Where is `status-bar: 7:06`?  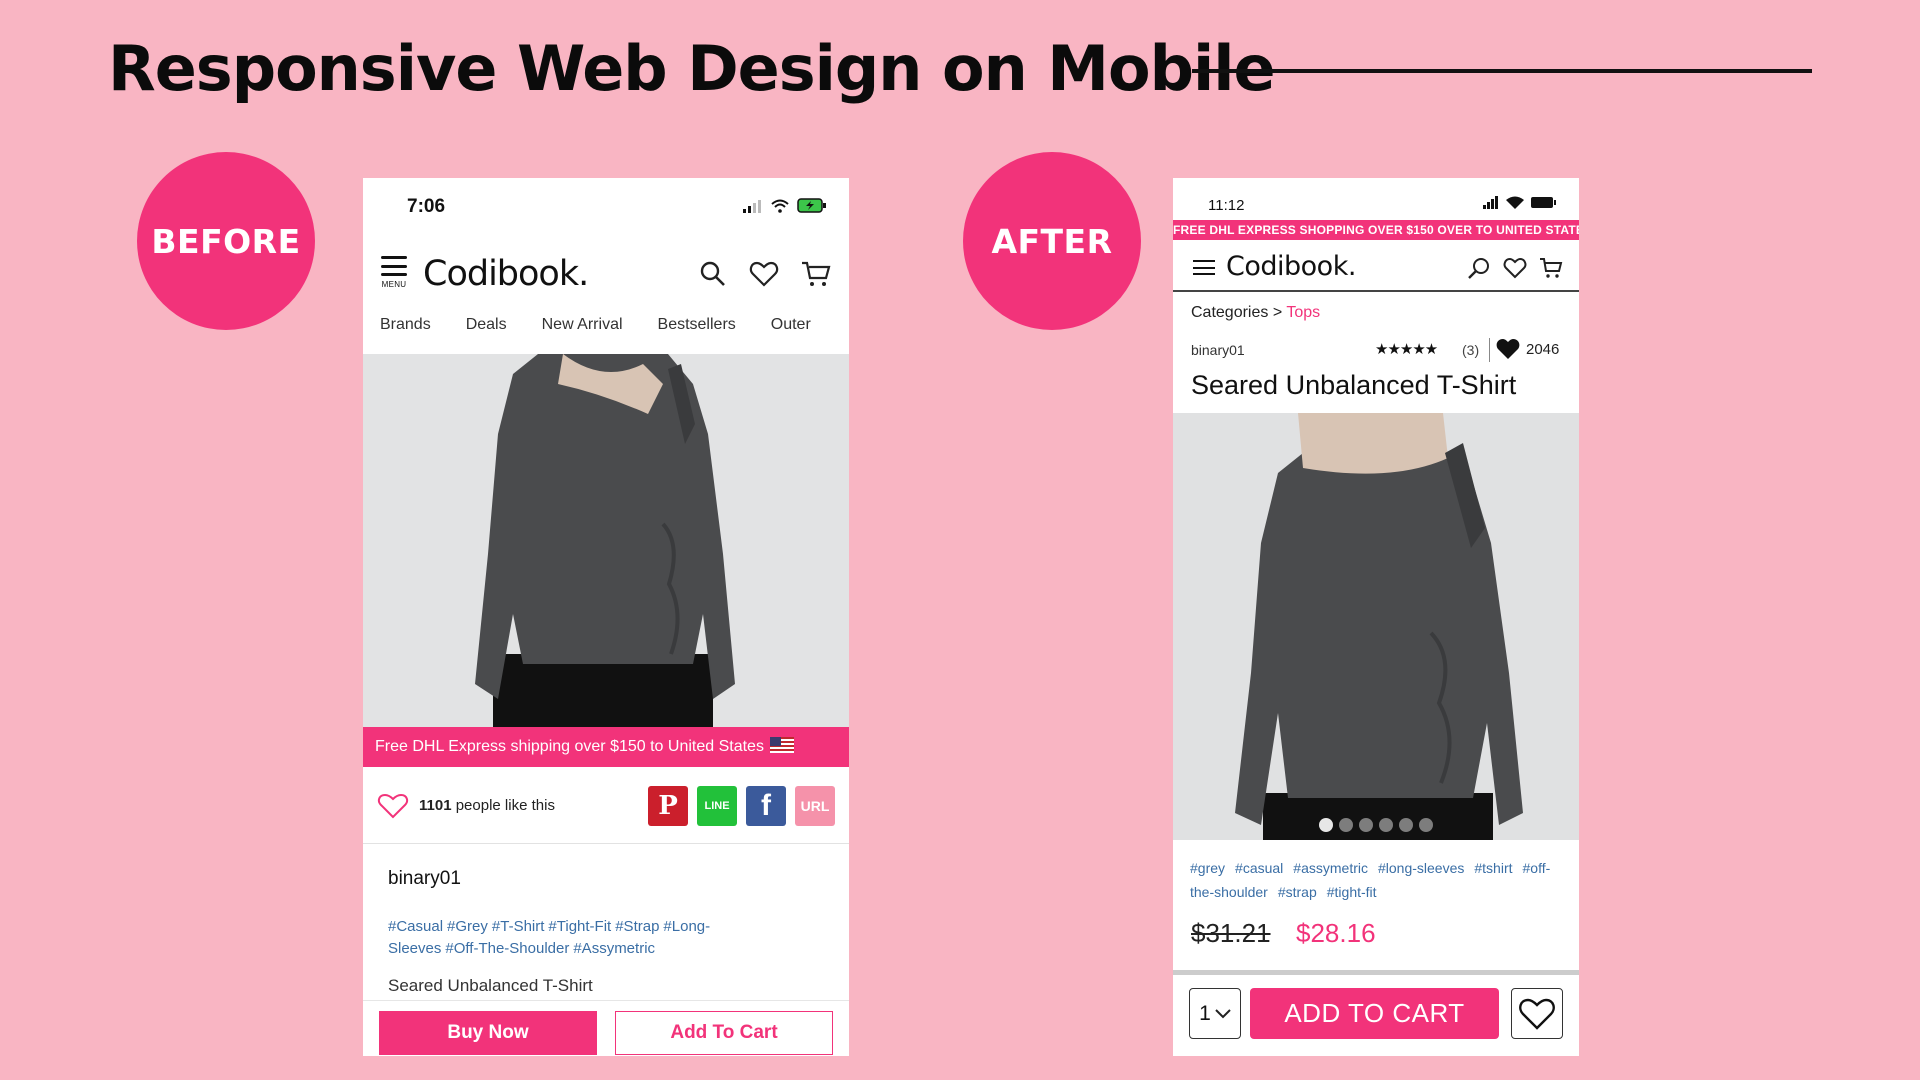
status-bar: 7:06 is located at coordinates (606, 206).